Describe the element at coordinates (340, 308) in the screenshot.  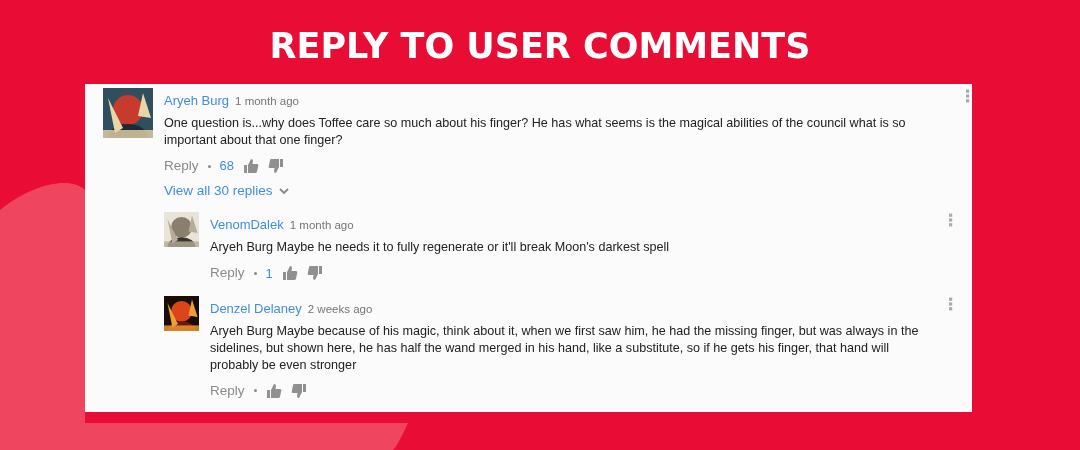
I see `comment-time: 2 weeks ago` at that location.